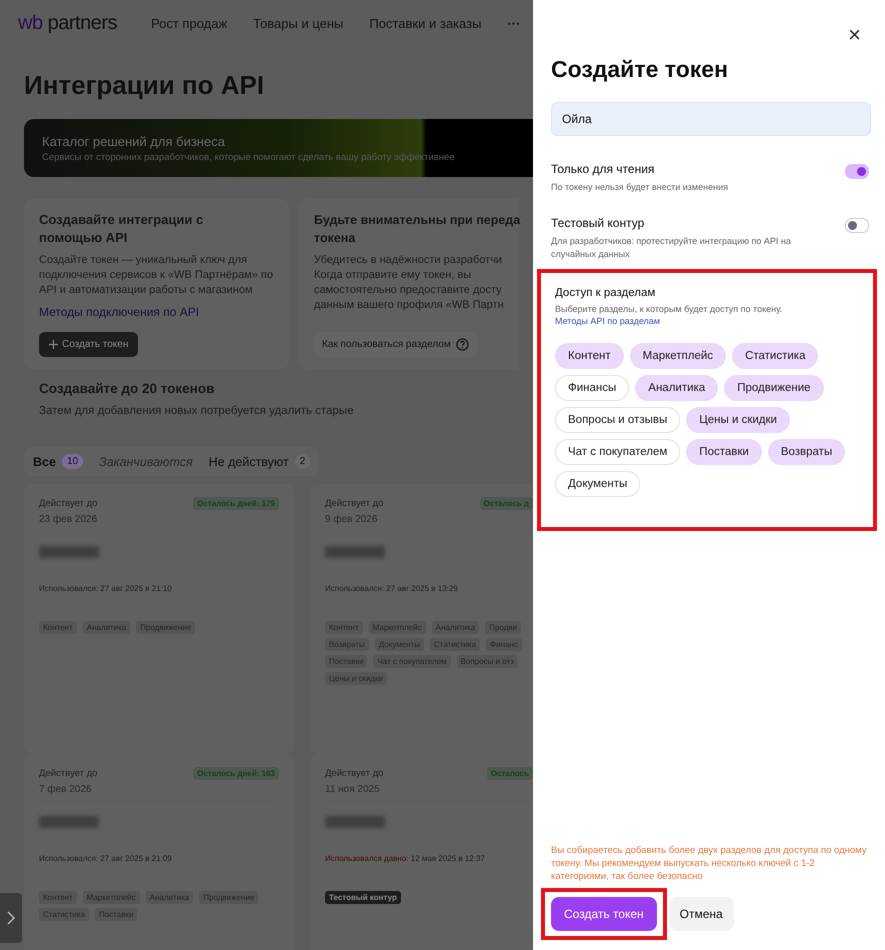 This screenshot has width=885, height=950. What do you see at coordinates (598, 223) in the screenshot?
I see `toggle-label: Тестовый контур` at bounding box center [598, 223].